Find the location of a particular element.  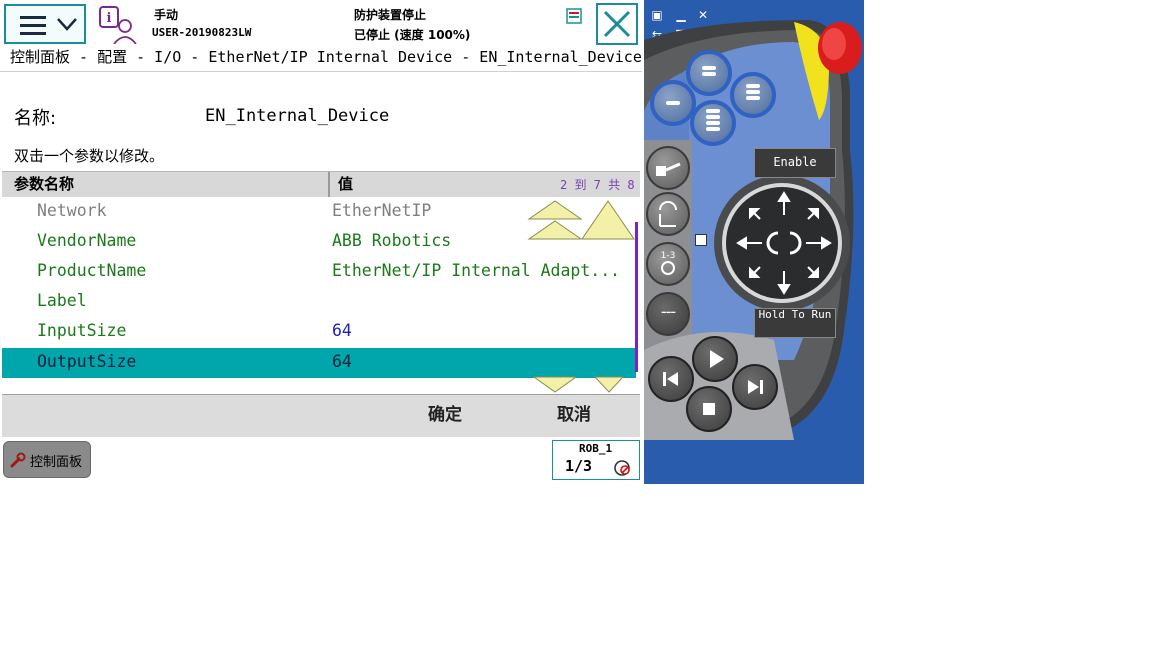

close-icon is located at coordinates (617, 24).